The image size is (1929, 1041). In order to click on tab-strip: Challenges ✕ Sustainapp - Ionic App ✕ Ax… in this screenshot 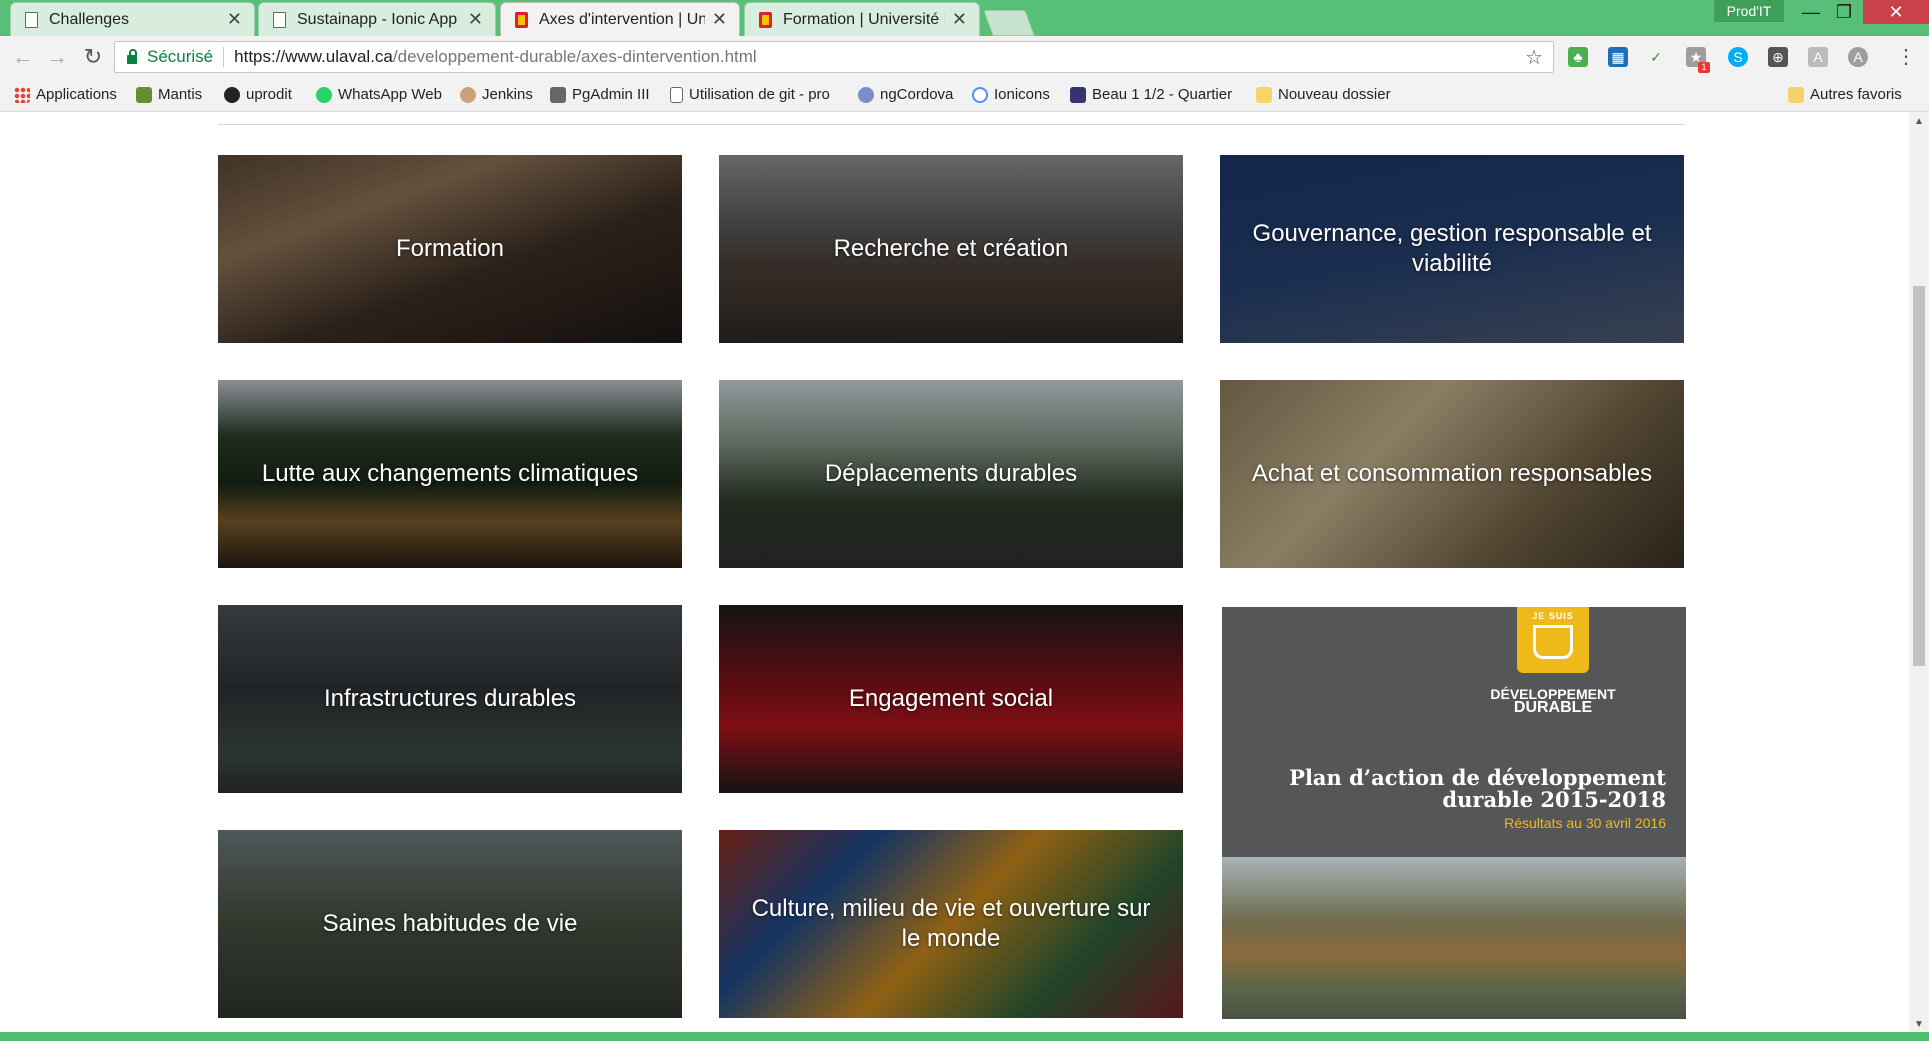, I will do `click(964, 18)`.